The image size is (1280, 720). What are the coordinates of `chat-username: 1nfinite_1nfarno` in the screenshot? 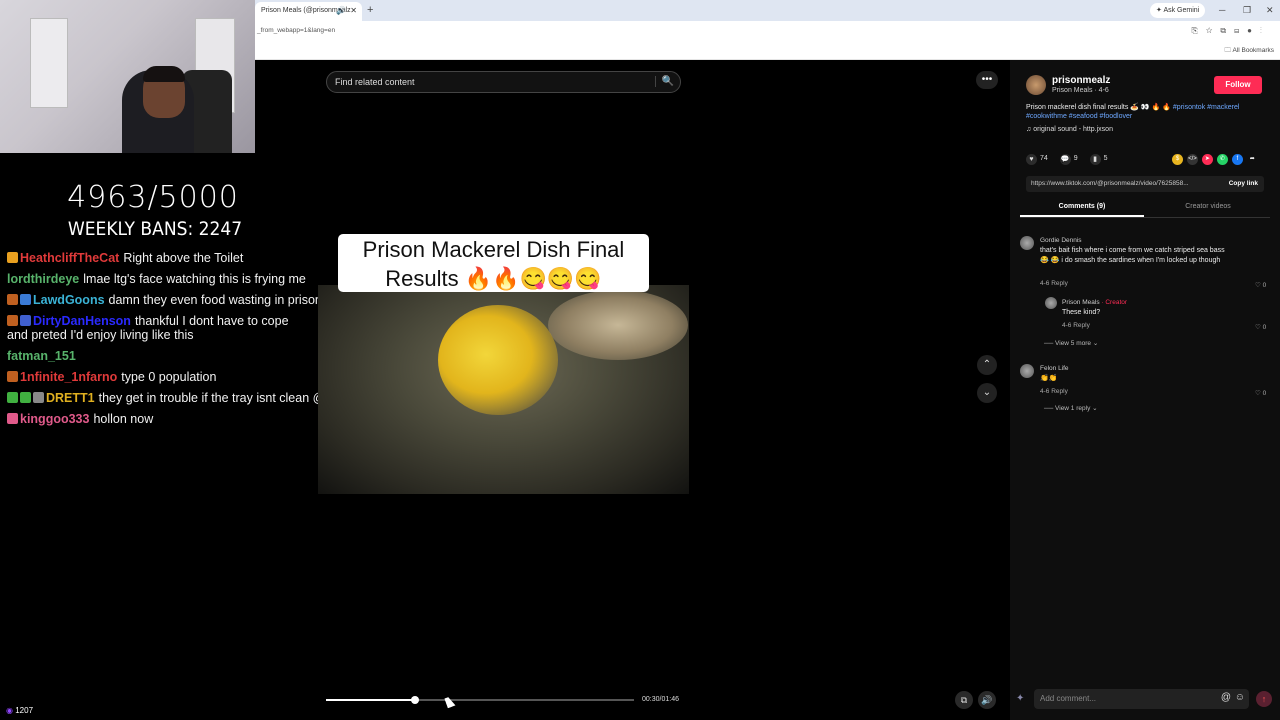 It's located at (68, 377).